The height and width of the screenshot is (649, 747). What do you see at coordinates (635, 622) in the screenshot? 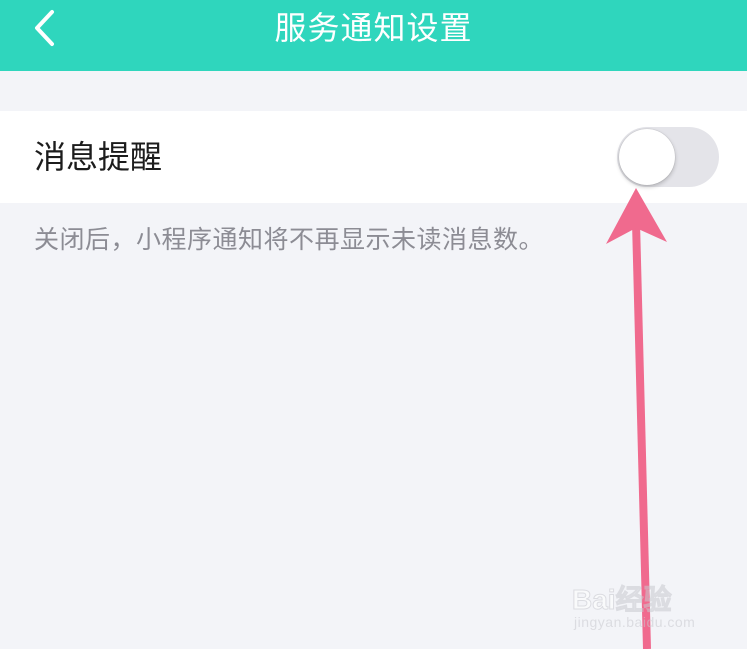
I see `watermark-url: jingyan.baidu.com` at bounding box center [635, 622].